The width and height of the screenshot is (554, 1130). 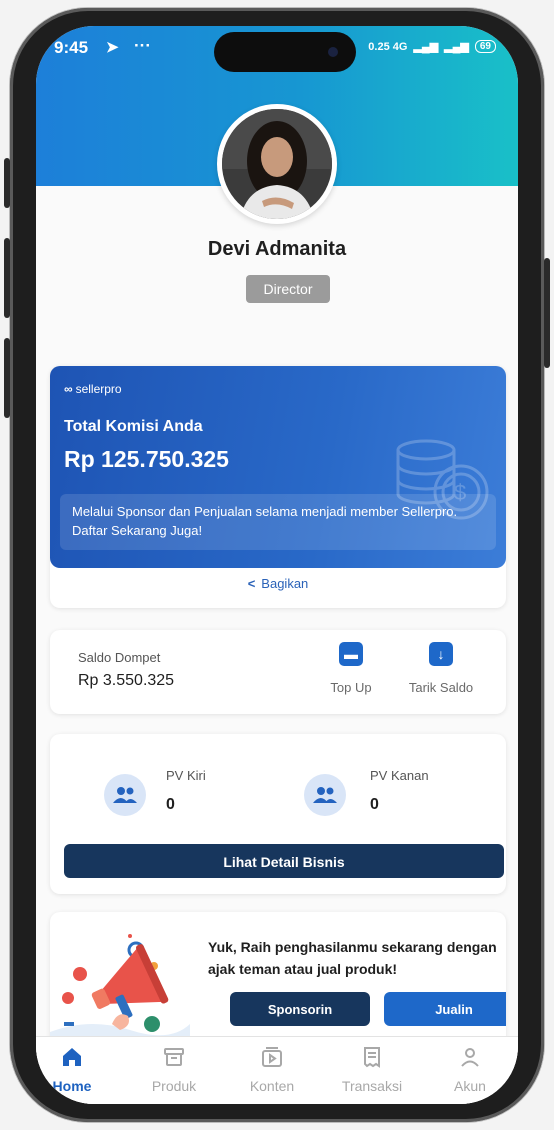 What do you see at coordinates (251, 583) in the screenshot?
I see `share-icon: <` at bounding box center [251, 583].